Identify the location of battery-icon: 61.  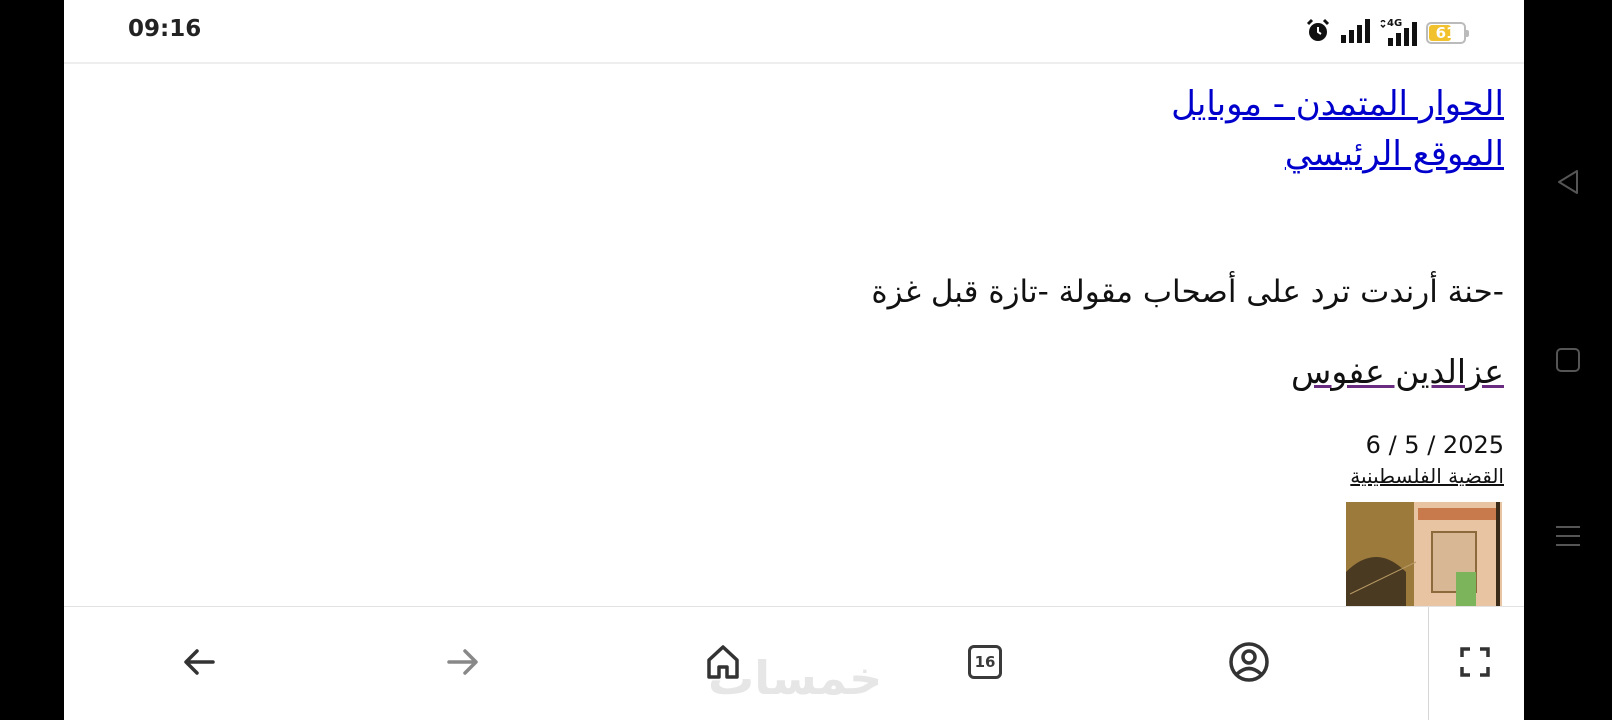
(1447, 33).